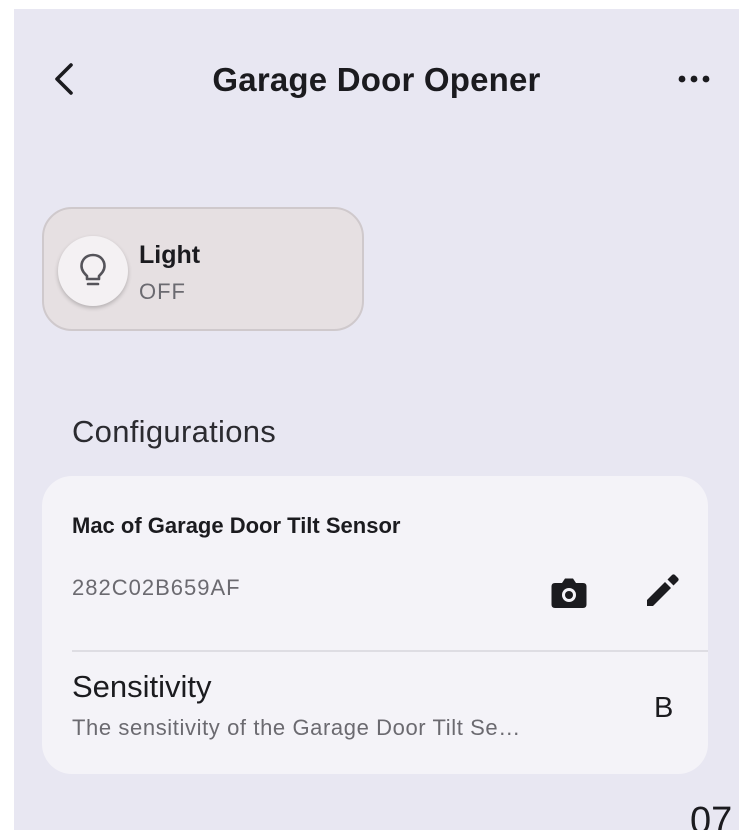 This screenshot has width=739, height=830. I want to click on mac-value: 282C02B659AF, so click(156, 587).